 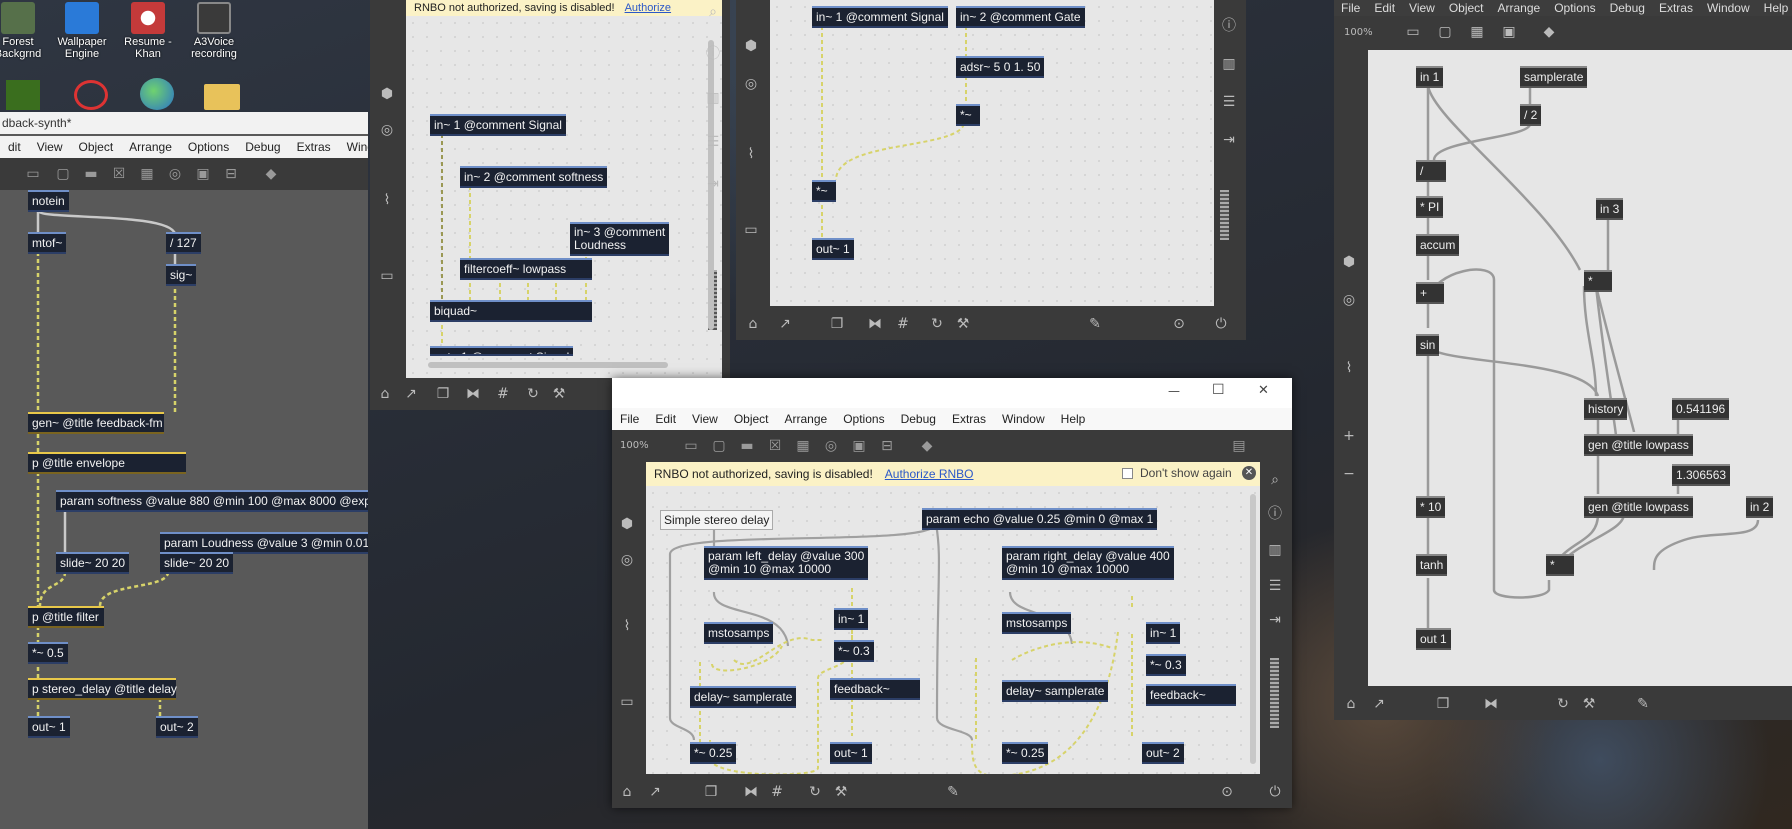 What do you see at coordinates (1560, 565) in the screenshot?
I see `gen-multiply-2: *` at bounding box center [1560, 565].